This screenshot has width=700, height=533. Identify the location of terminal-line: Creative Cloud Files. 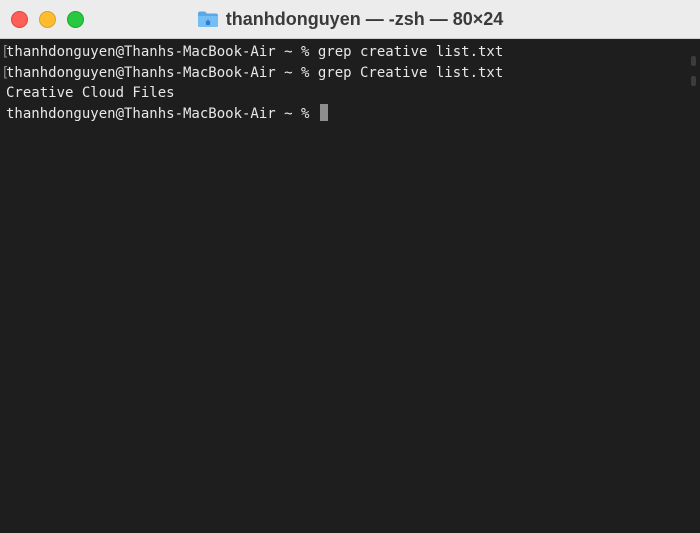
(353, 93).